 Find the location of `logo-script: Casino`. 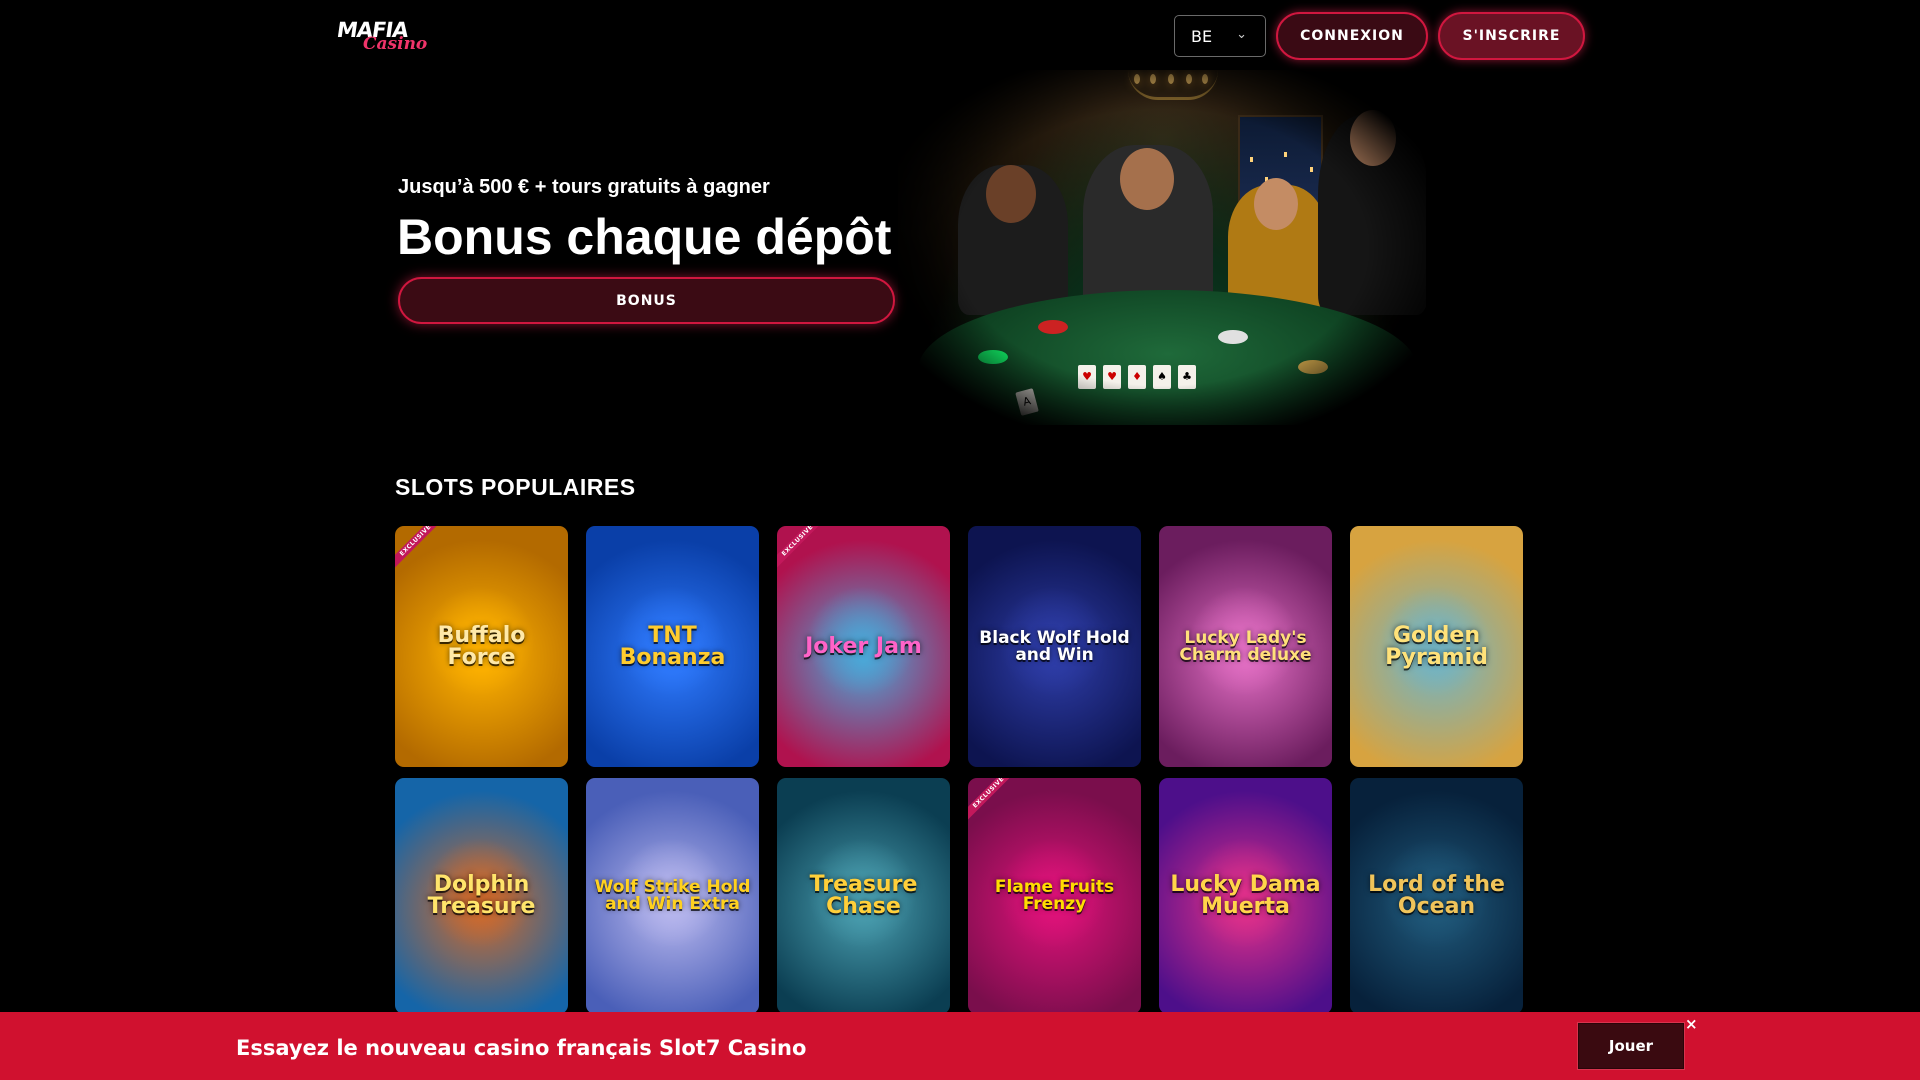

logo-script: Casino is located at coordinates (395, 44).